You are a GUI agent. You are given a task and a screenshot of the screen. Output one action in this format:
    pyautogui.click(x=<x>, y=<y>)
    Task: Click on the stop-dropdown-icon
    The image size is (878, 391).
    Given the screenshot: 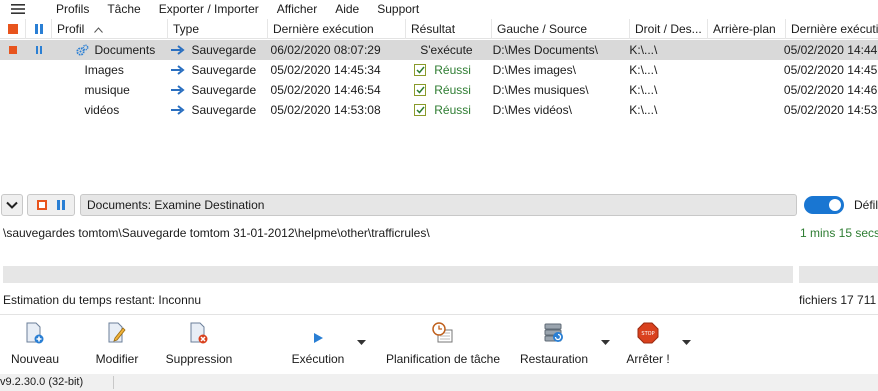 What is the action you would take?
    pyautogui.click(x=686, y=343)
    